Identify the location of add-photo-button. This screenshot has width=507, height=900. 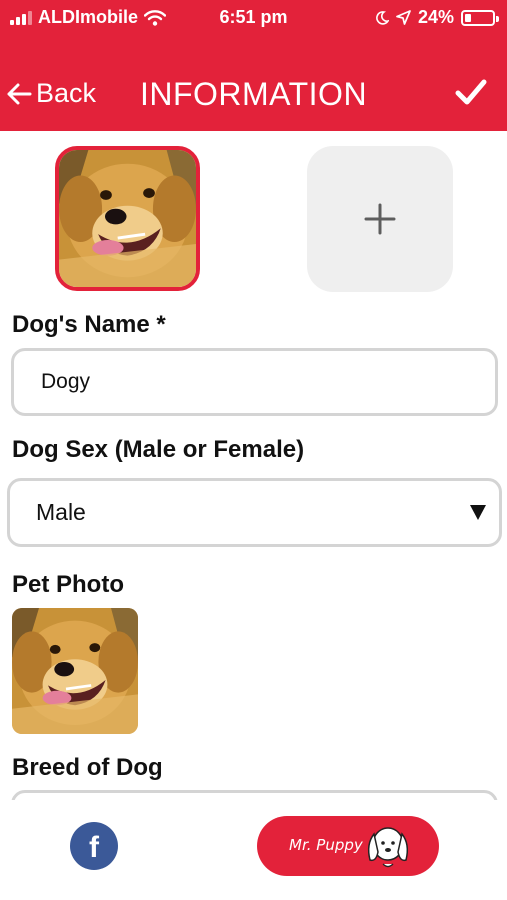
(380, 219).